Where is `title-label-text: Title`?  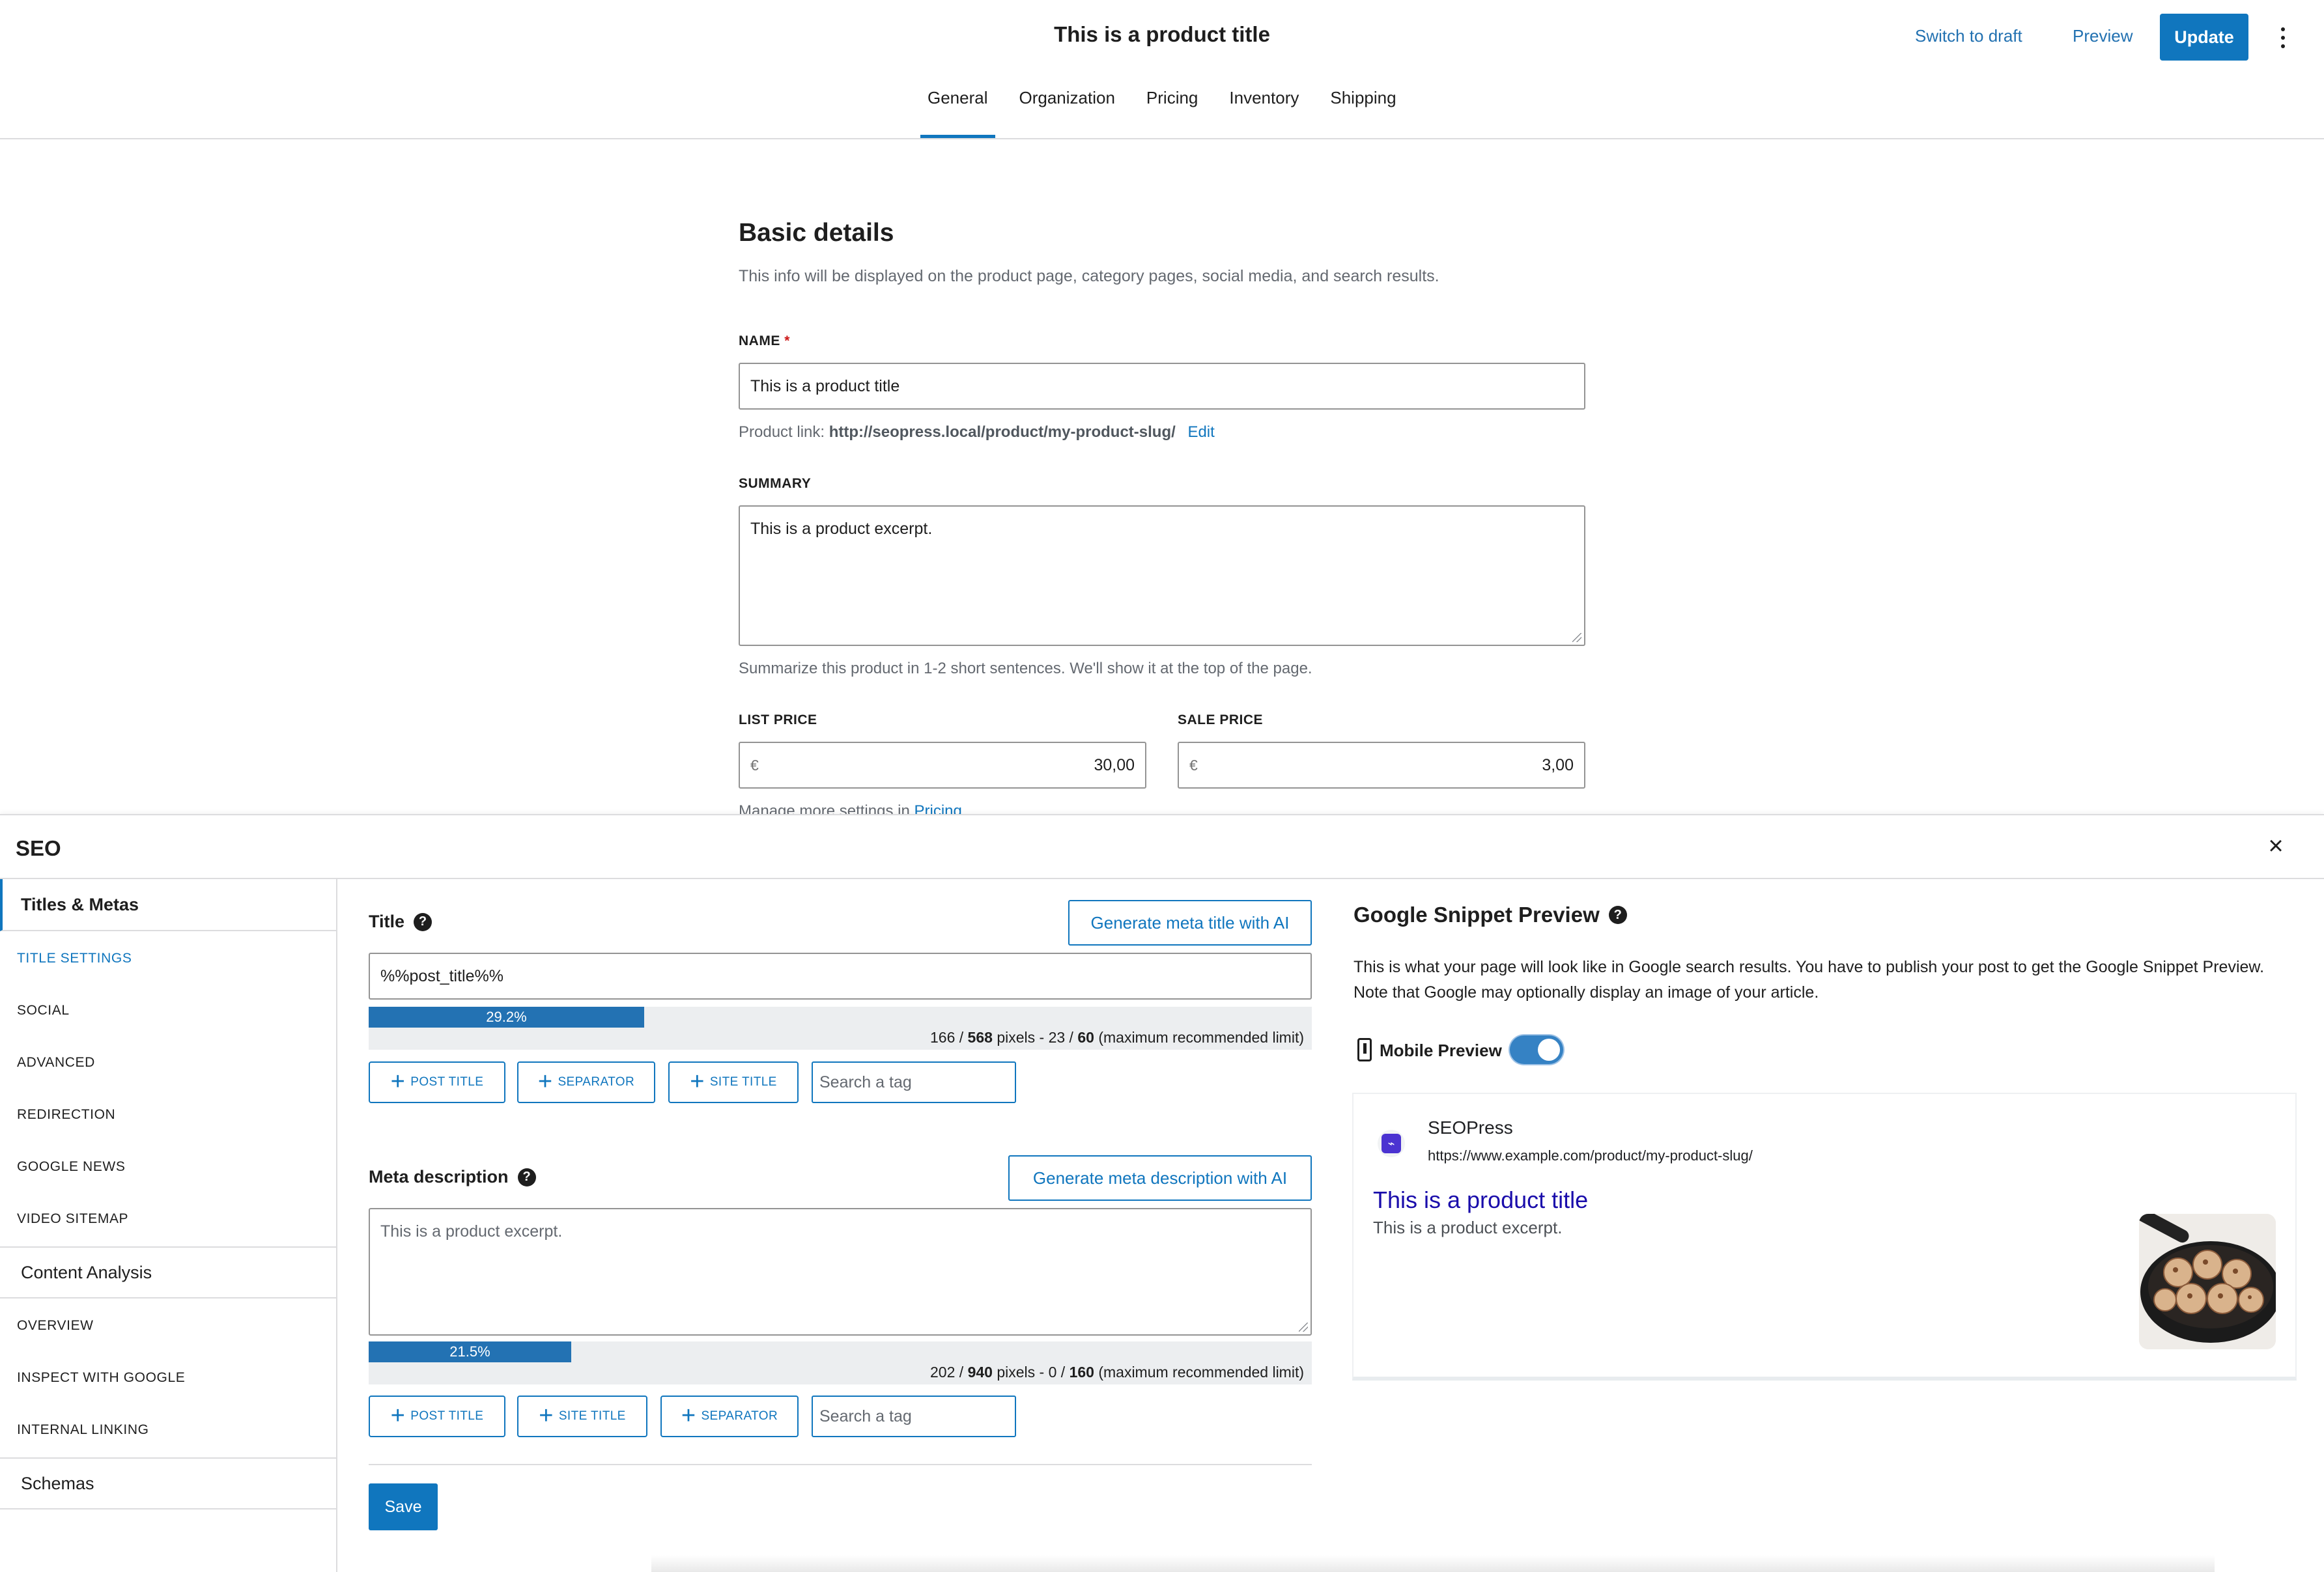
title-label-text: Title is located at coordinates (387, 921).